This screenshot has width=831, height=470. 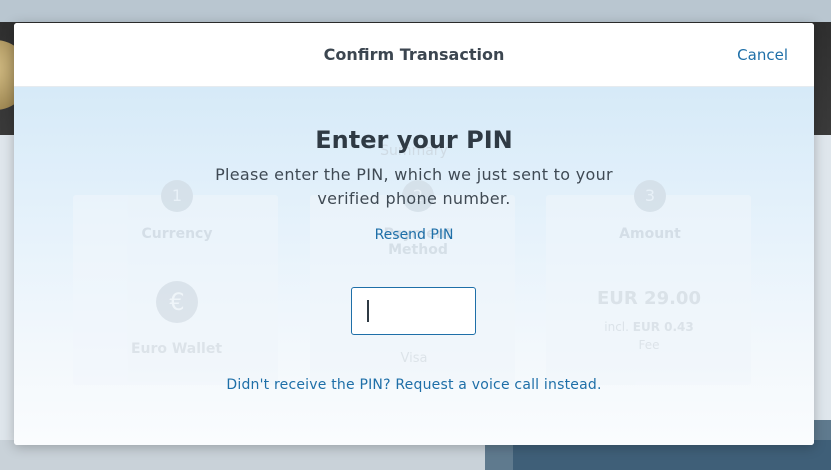 What do you see at coordinates (762, 55) in the screenshot?
I see `cancel-link: Cancel` at bounding box center [762, 55].